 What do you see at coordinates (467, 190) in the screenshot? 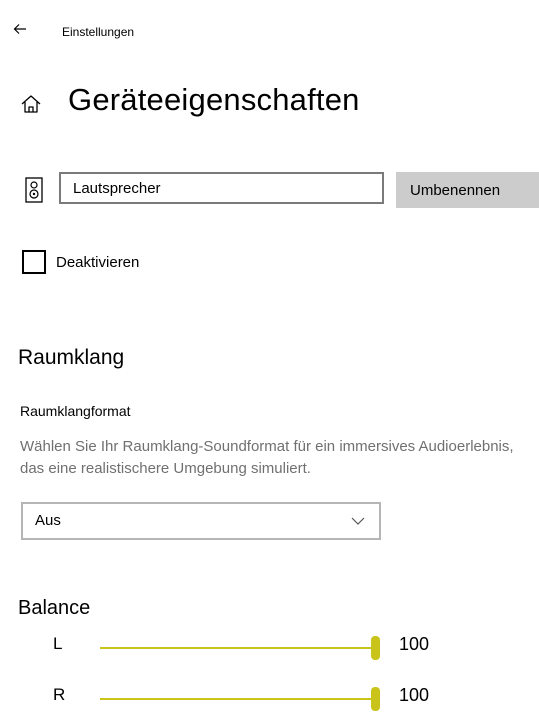
I see `rename-button: Umbenennen` at bounding box center [467, 190].